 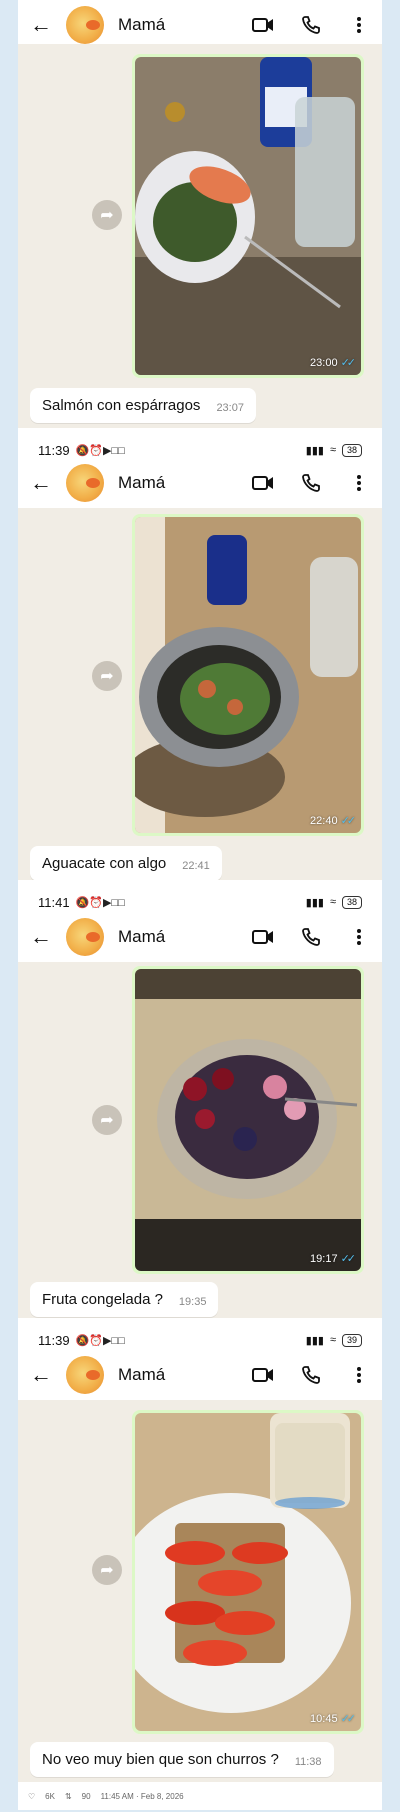 I want to click on message-time: 19:35, so click(x=192, y=1302).